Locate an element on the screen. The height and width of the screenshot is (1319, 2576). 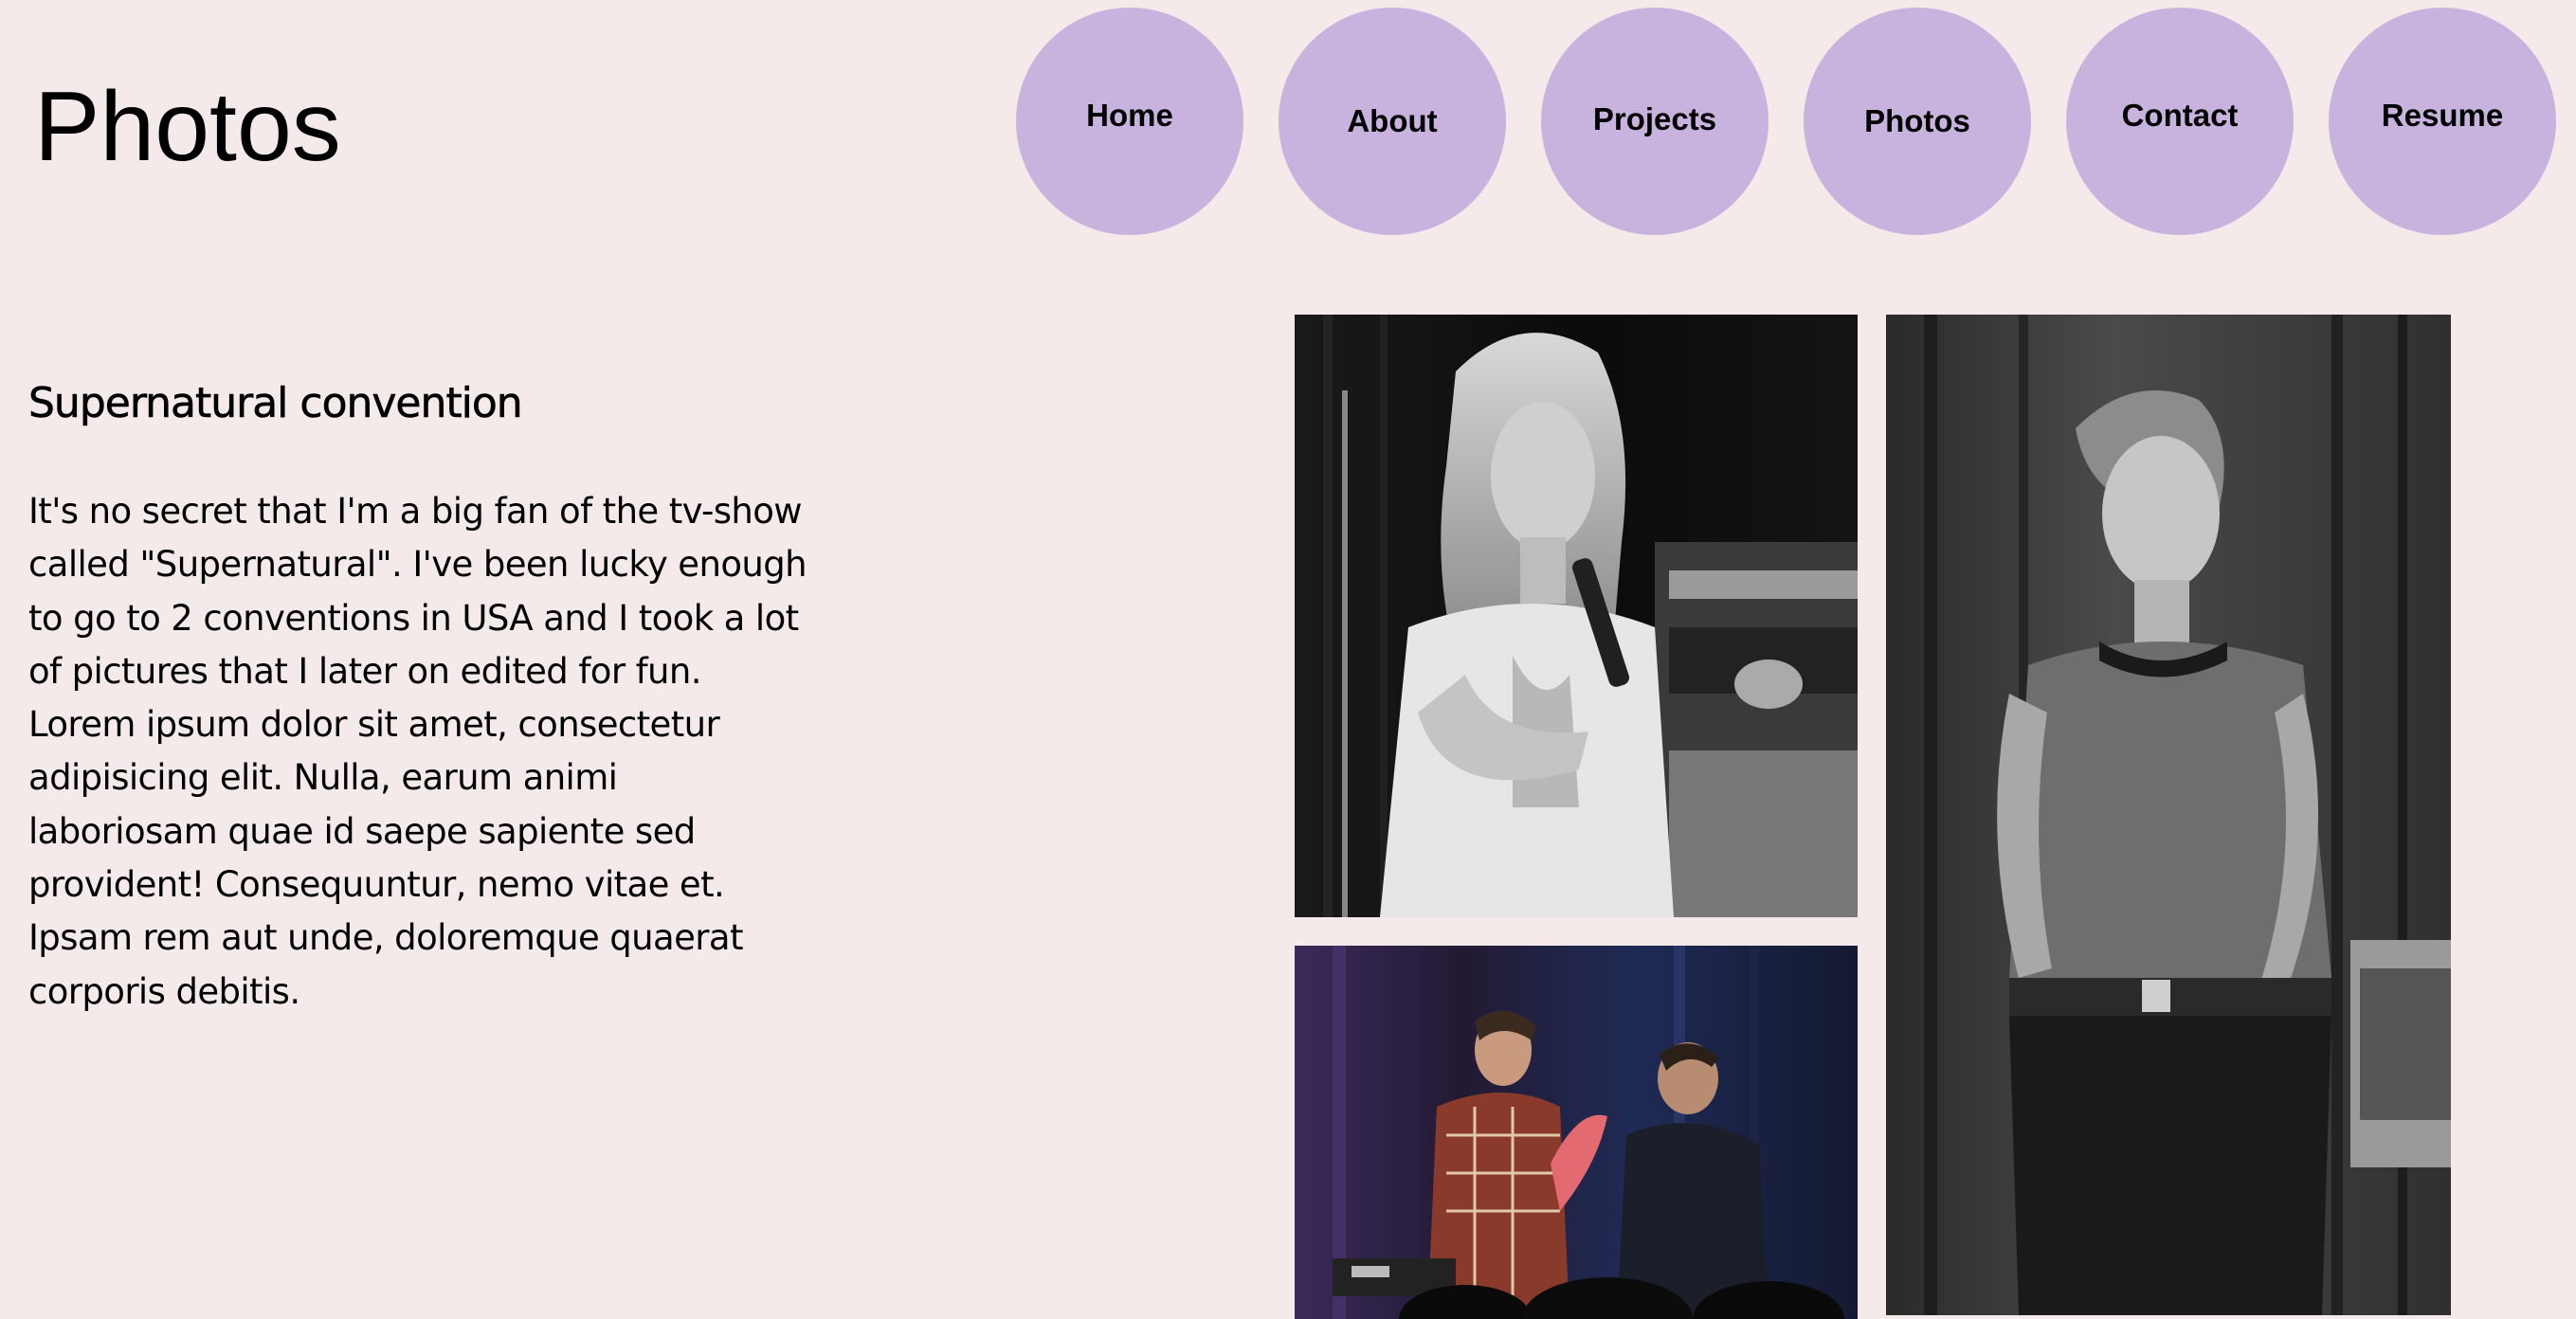
nav-photos-label: Photos is located at coordinates (1917, 120).